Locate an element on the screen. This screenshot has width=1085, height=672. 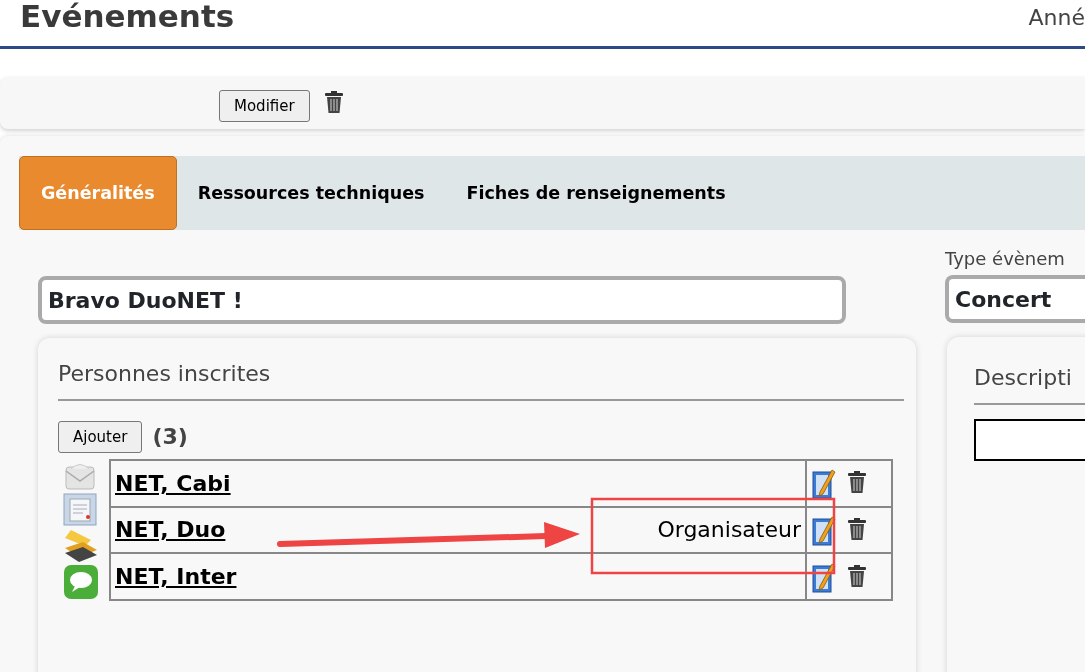
add-button: Ajouter is located at coordinates (100, 436).